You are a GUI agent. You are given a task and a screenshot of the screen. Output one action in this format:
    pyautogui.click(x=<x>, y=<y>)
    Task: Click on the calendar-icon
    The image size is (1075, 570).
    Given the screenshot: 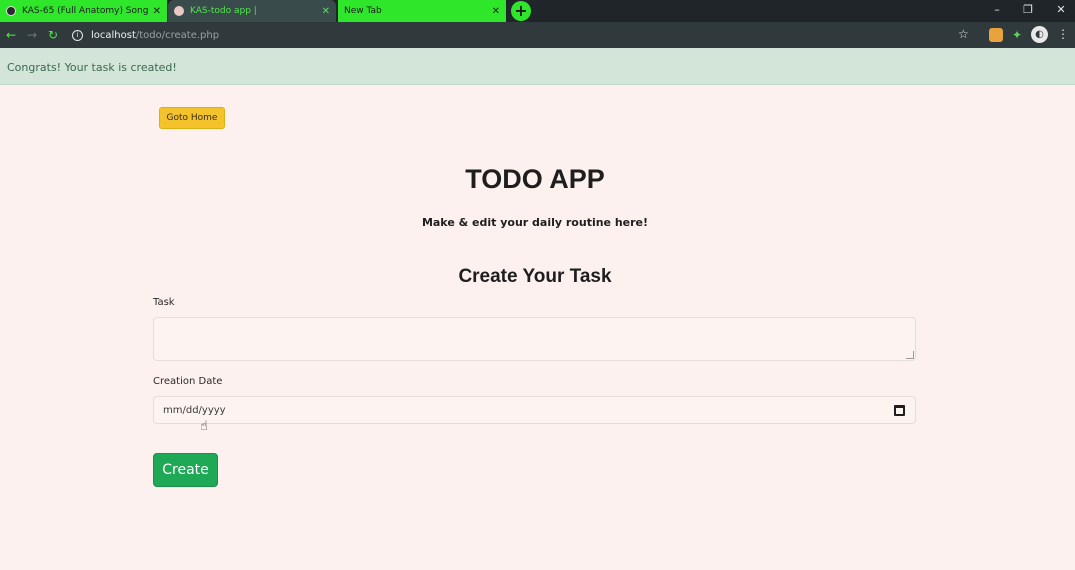 What is the action you would take?
    pyautogui.click(x=899, y=410)
    